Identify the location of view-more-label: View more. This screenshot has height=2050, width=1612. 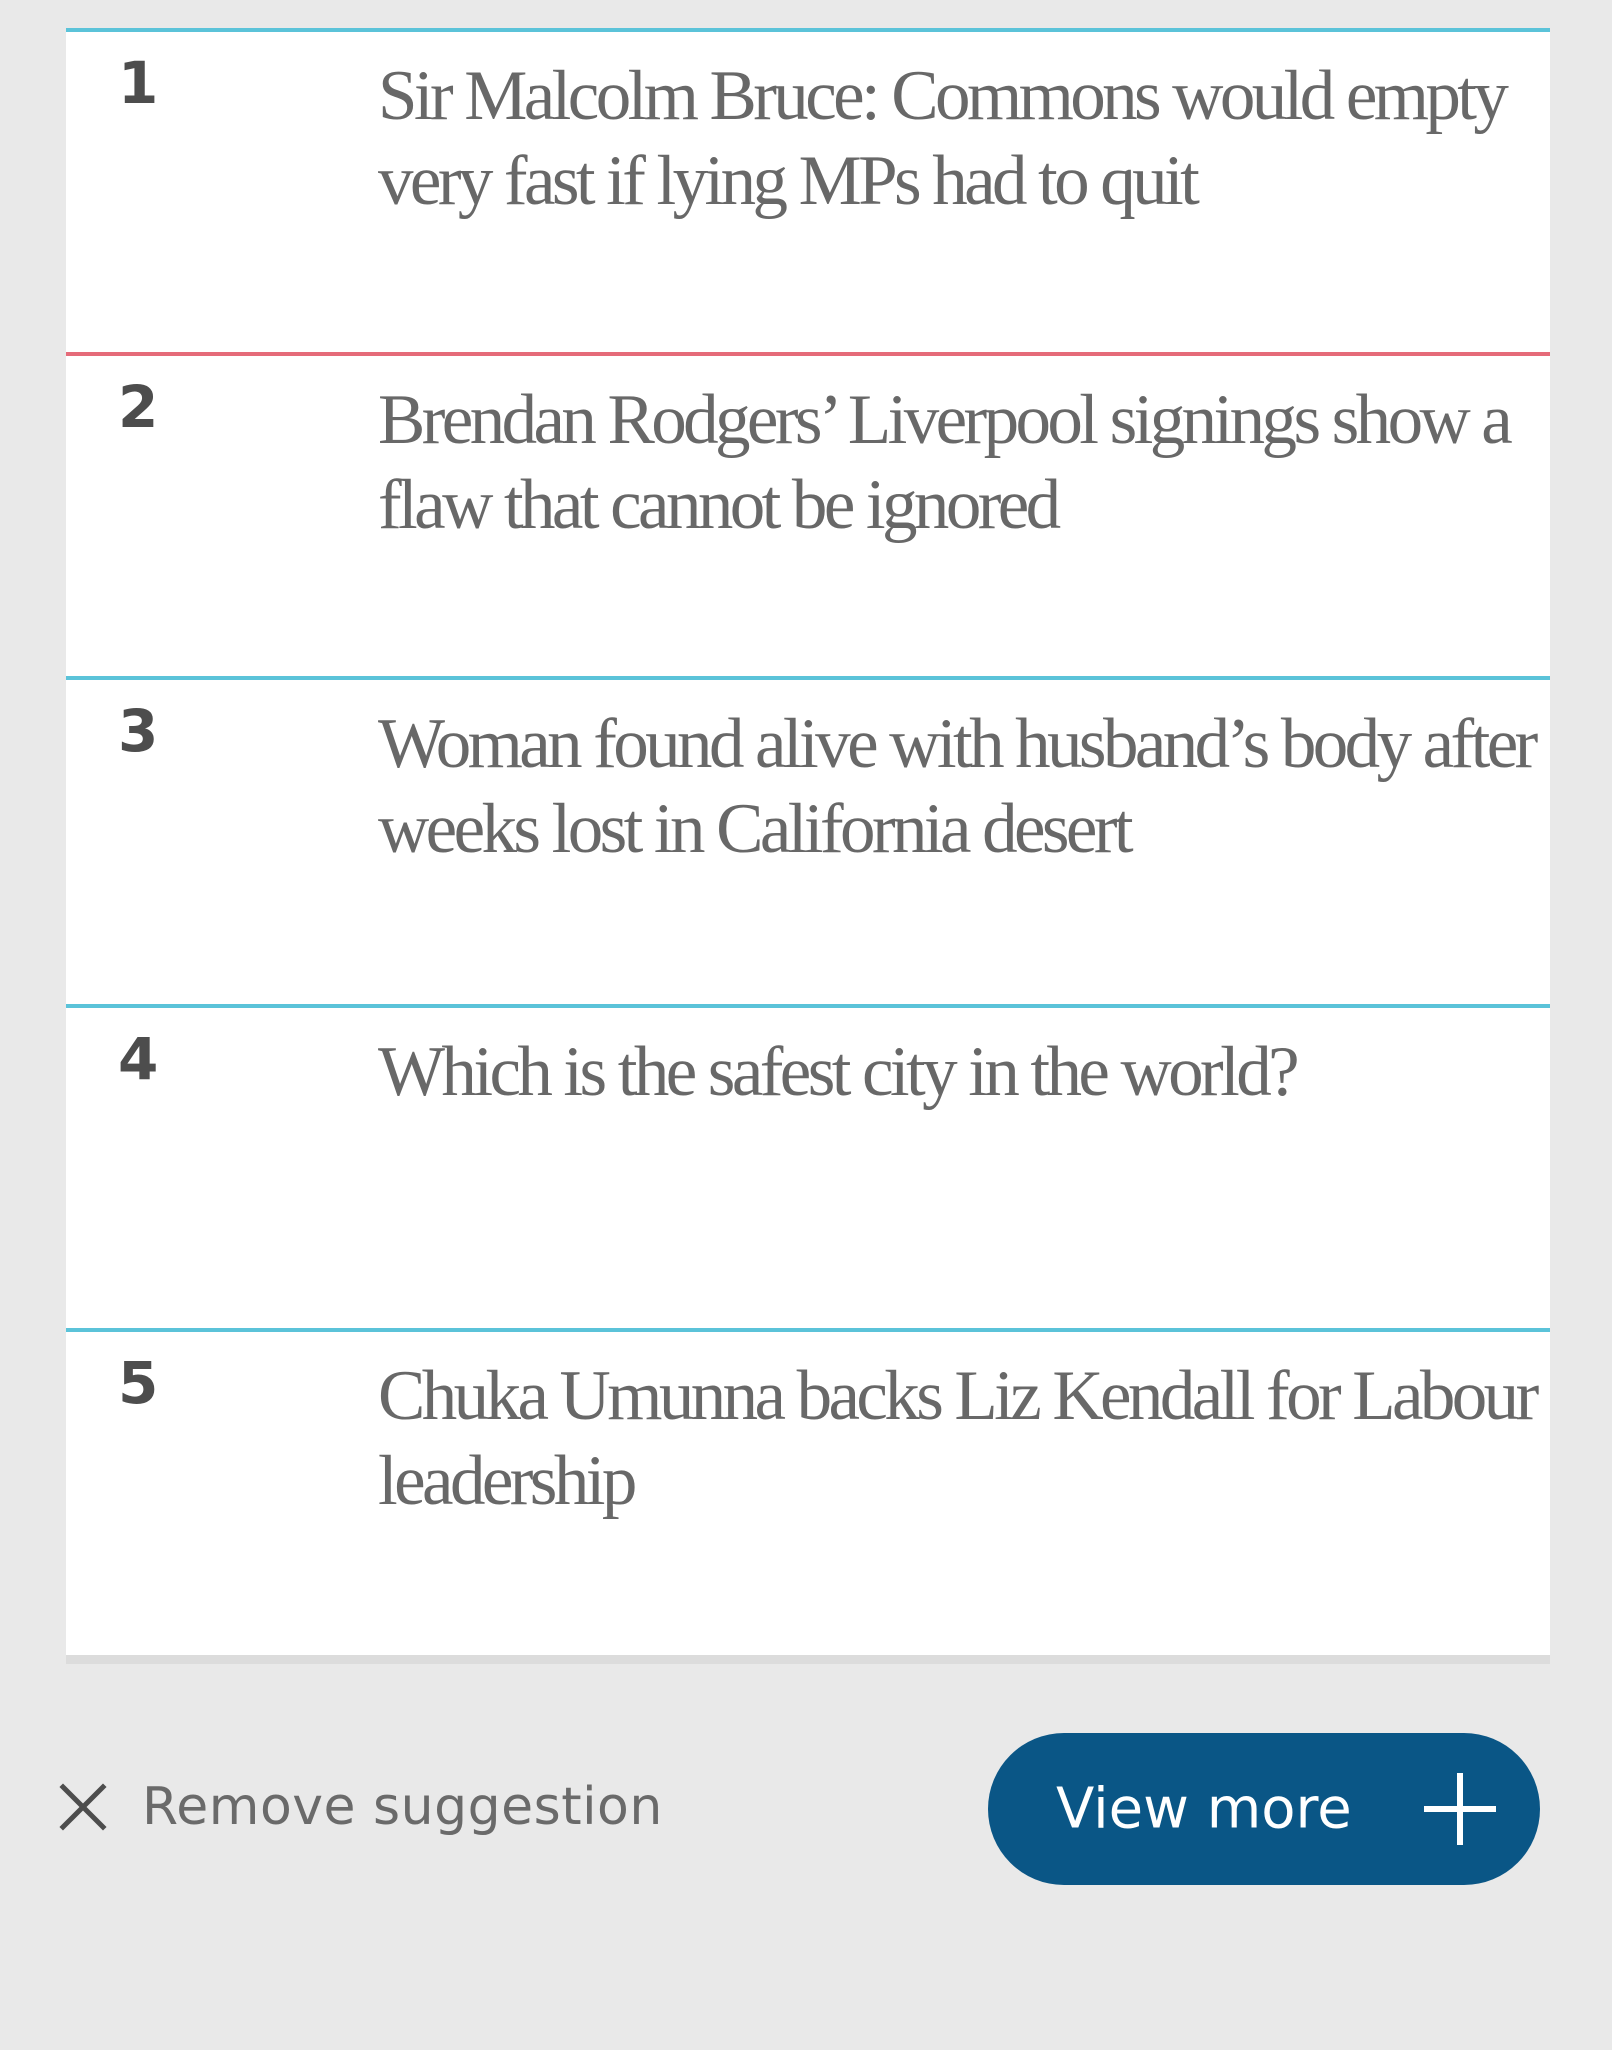
(1204, 1809).